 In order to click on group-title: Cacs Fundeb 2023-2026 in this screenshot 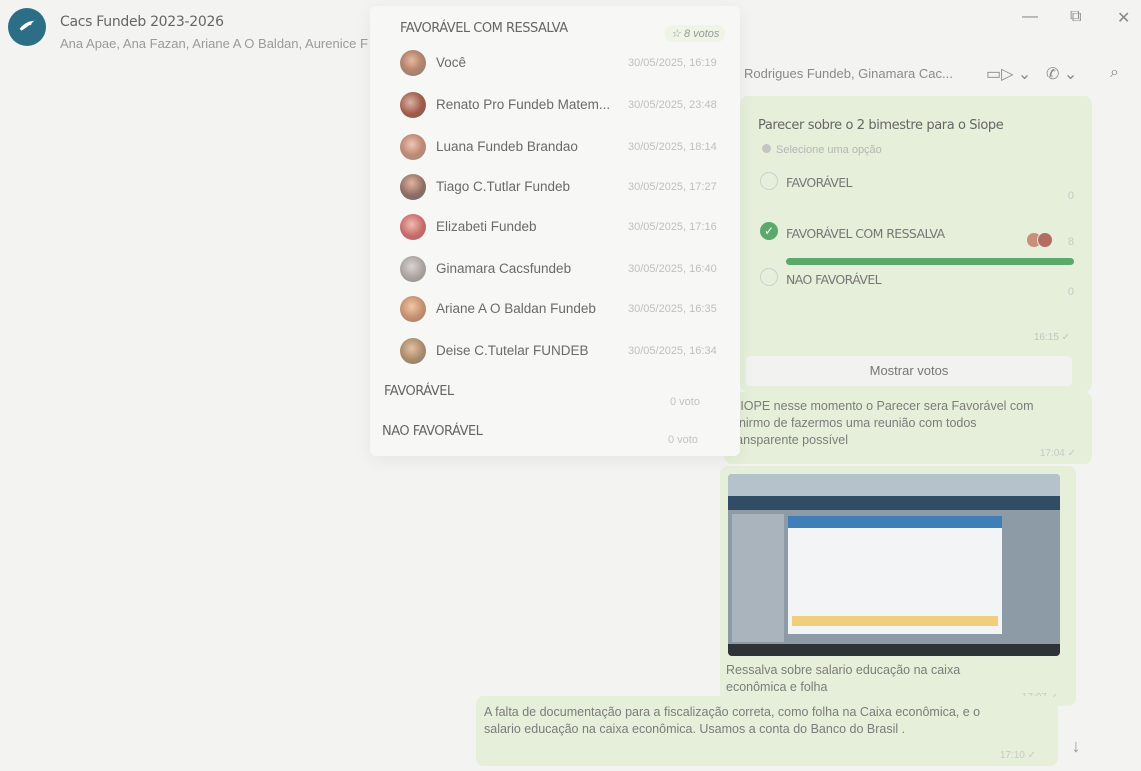, I will do `click(142, 22)`.